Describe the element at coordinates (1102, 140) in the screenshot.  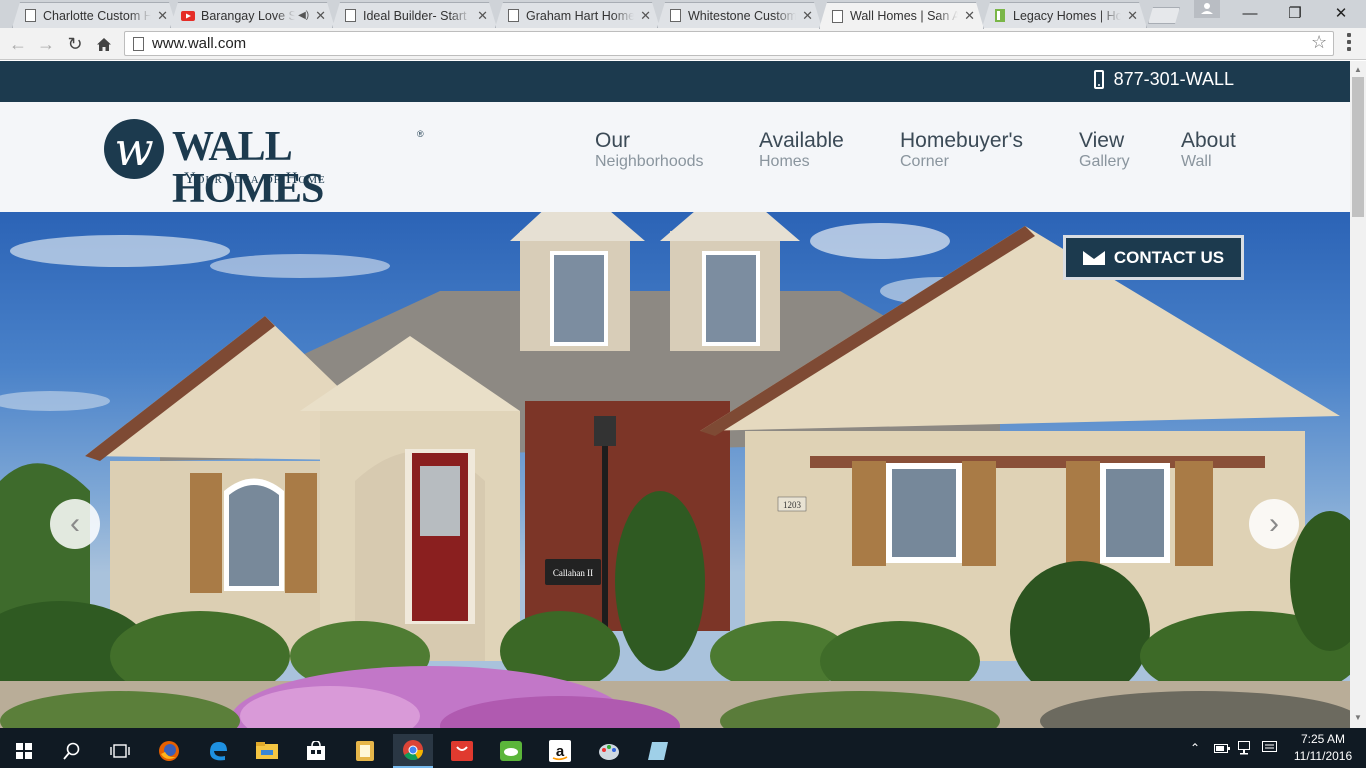
I see `nav-label: View` at that location.